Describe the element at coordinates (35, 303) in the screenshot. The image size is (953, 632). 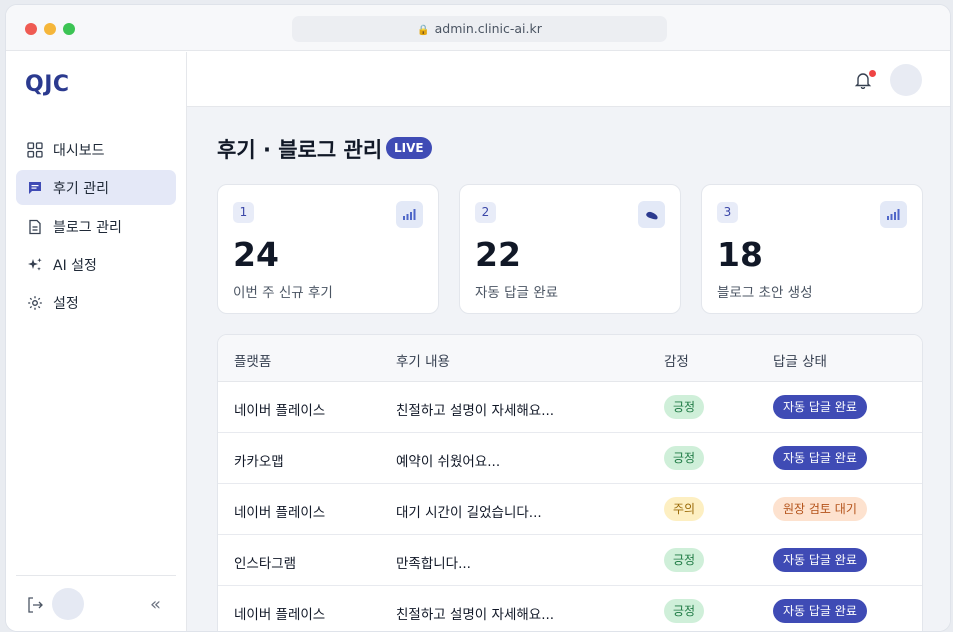
I see `gear-icon` at that location.